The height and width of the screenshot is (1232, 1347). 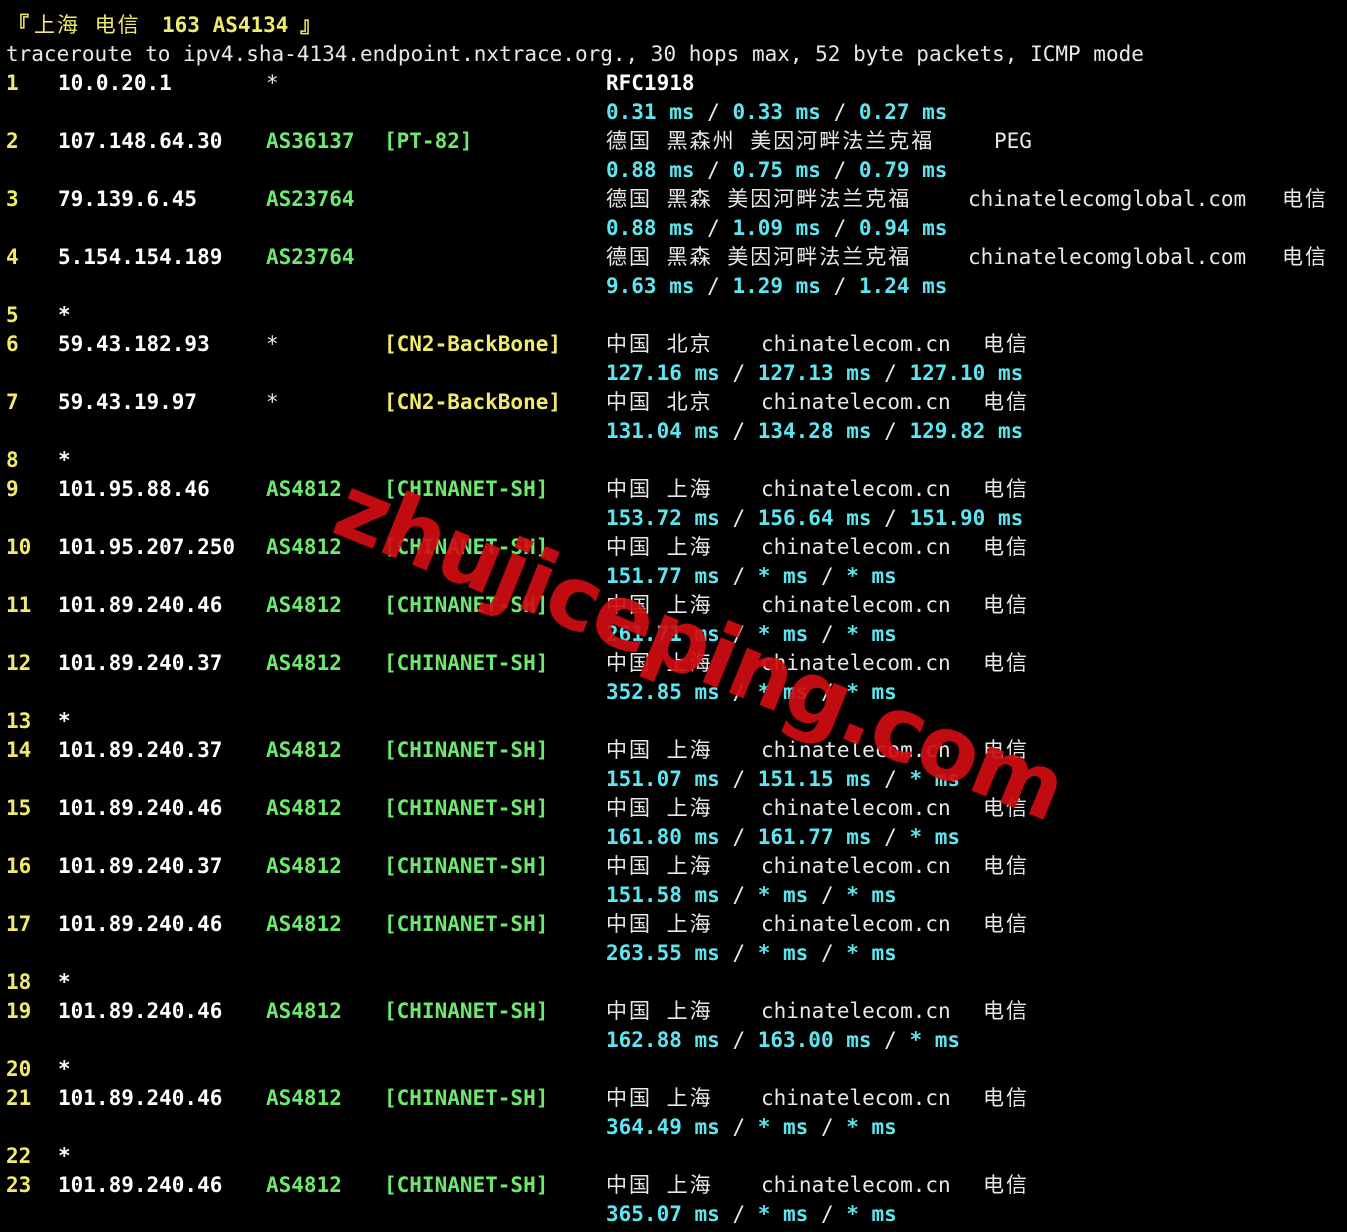 I want to click on hop-rtt-row: 263.55 ms / * ms / * ms, so click(x=673, y=953).